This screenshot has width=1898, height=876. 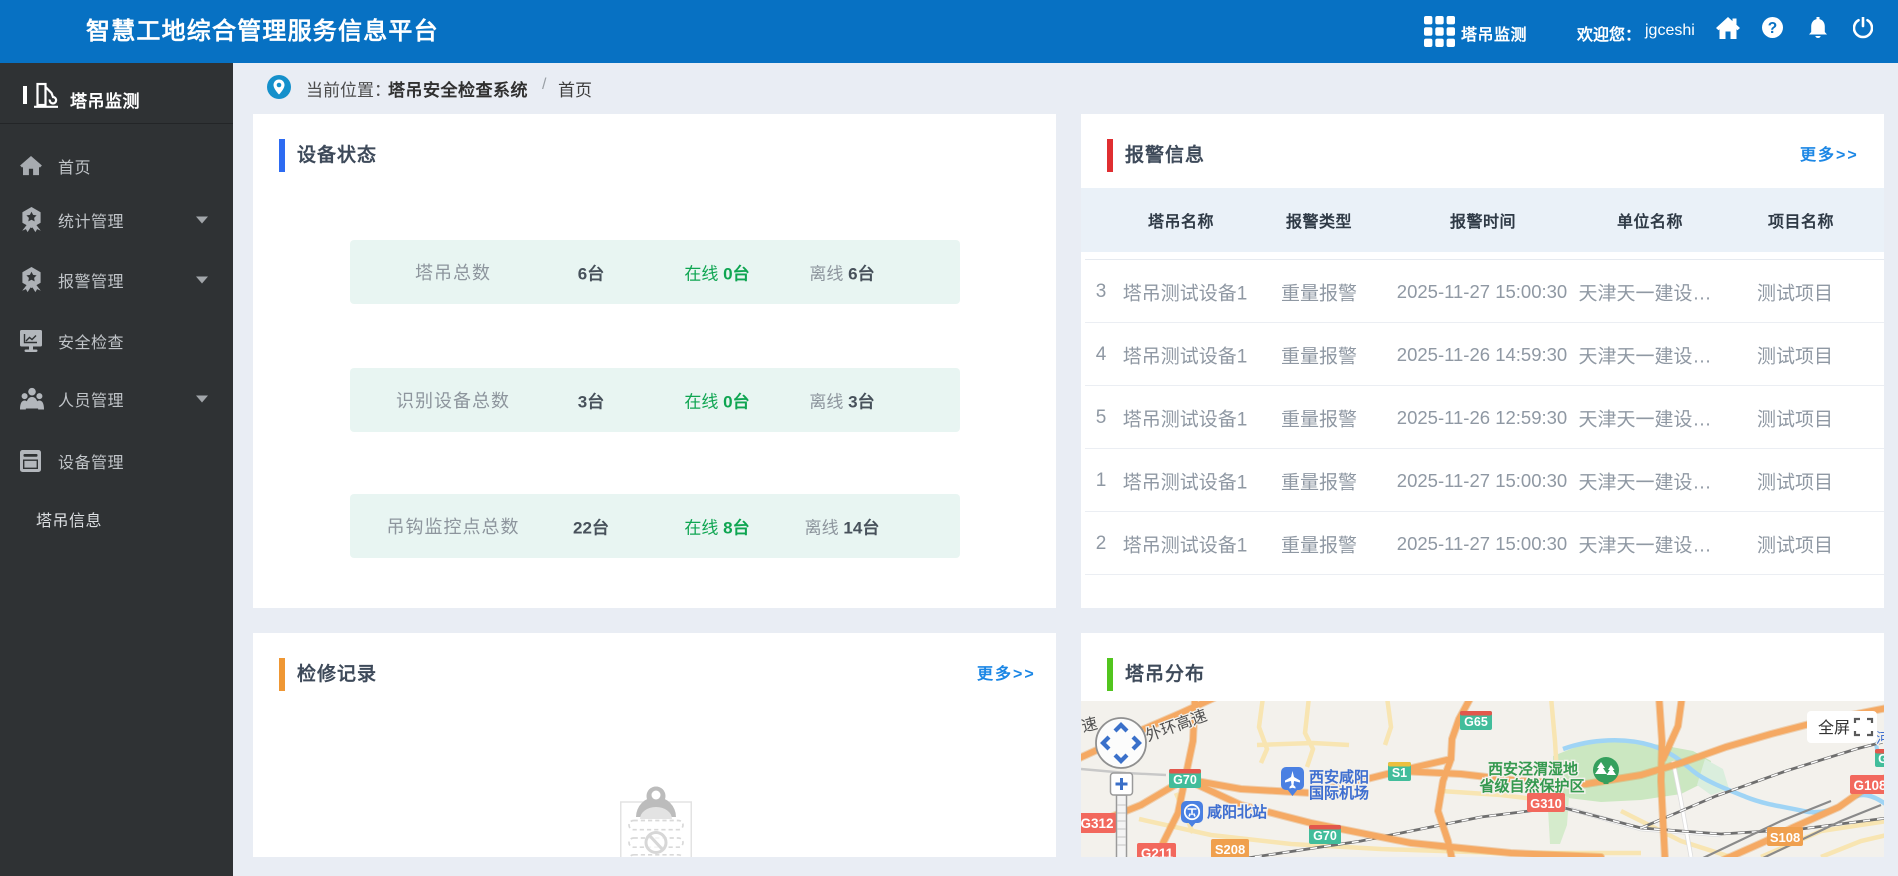 What do you see at coordinates (1230, 849) in the screenshot?
I see `svg-text: S208` at bounding box center [1230, 849].